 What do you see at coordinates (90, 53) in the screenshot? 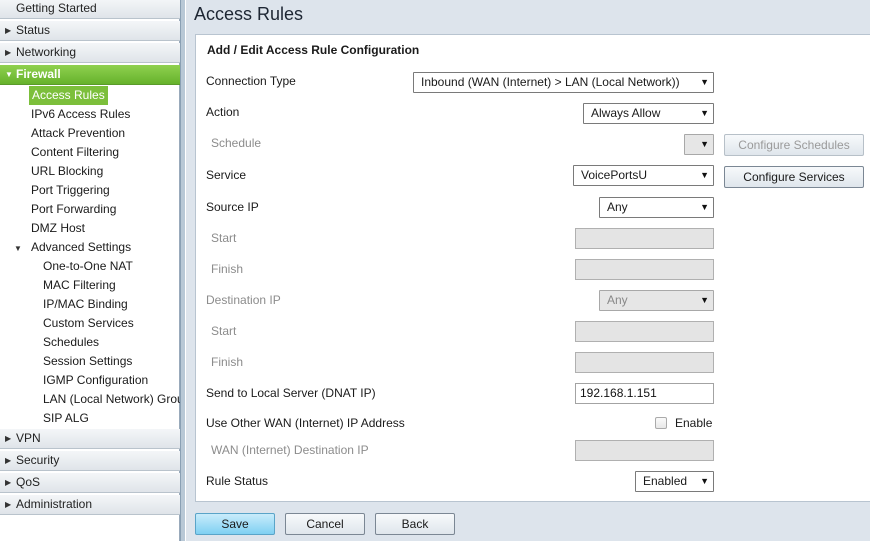
I see `nav-networking: ▶ Networking` at bounding box center [90, 53].